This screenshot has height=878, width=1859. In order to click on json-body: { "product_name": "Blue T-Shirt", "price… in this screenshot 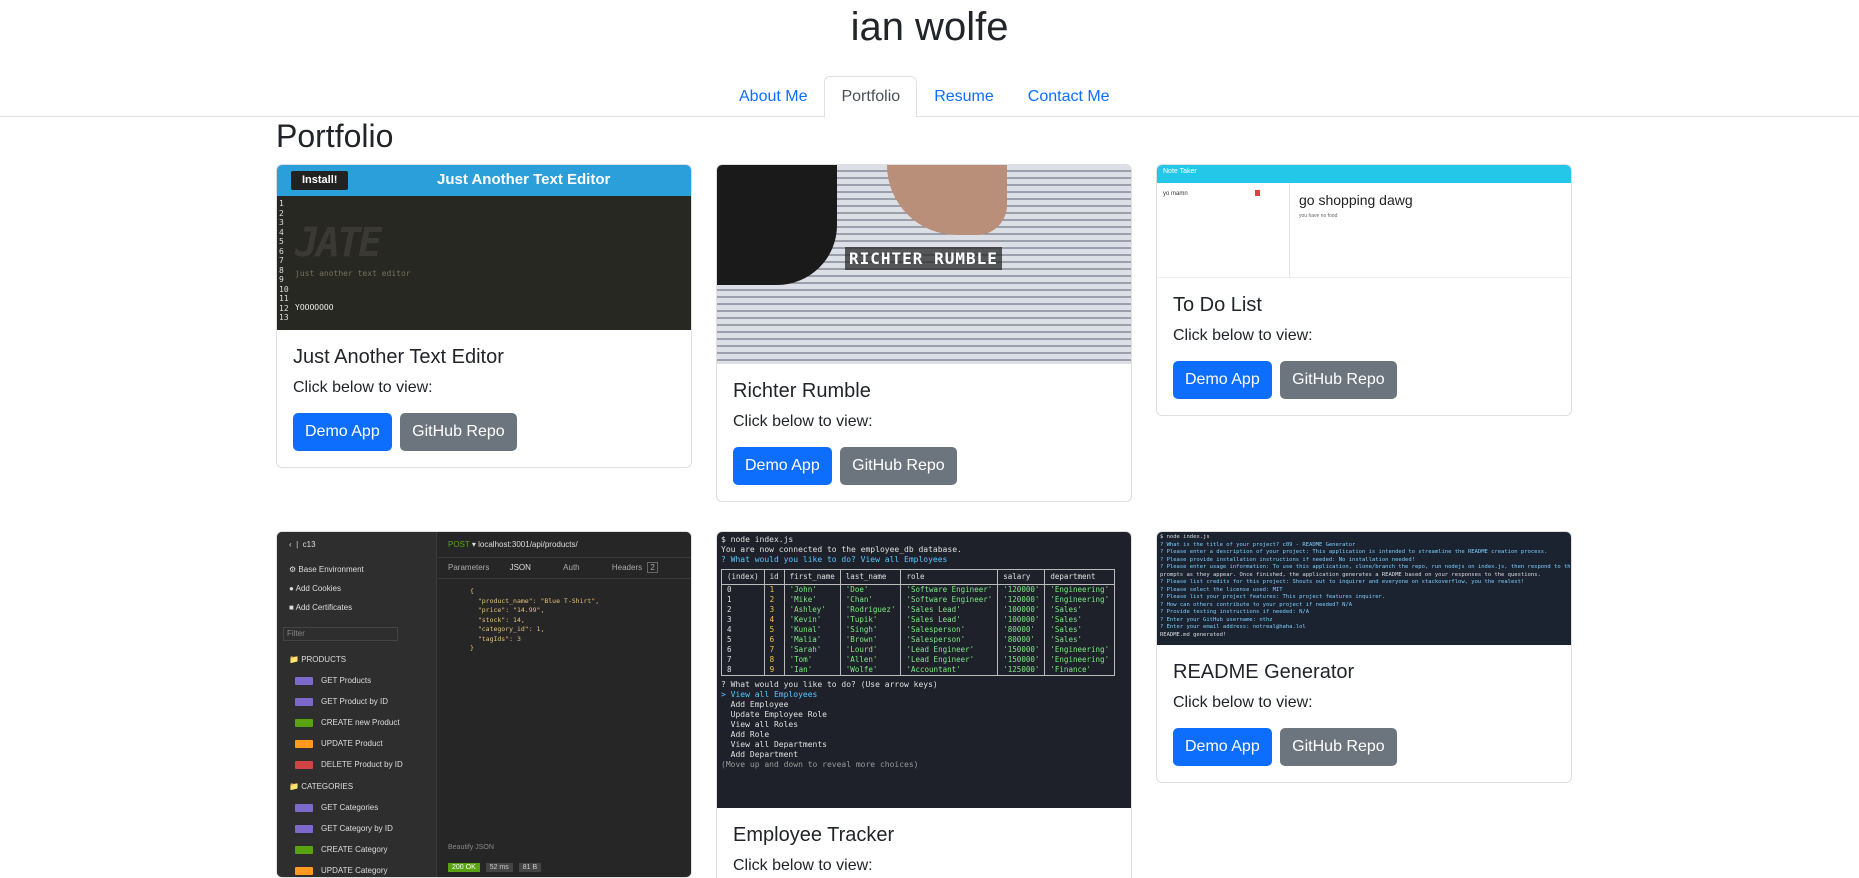, I will do `click(535, 619)`.